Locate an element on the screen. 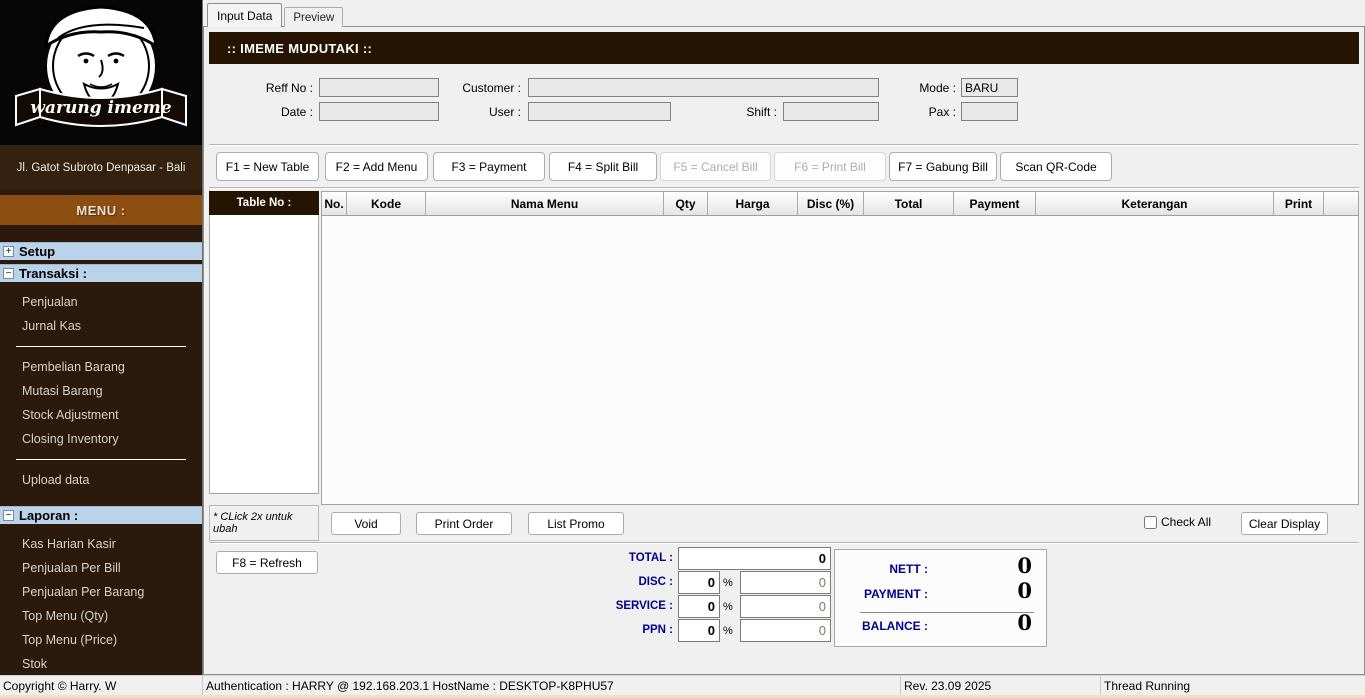 The image size is (1365, 698). customer-field is located at coordinates (703, 87).